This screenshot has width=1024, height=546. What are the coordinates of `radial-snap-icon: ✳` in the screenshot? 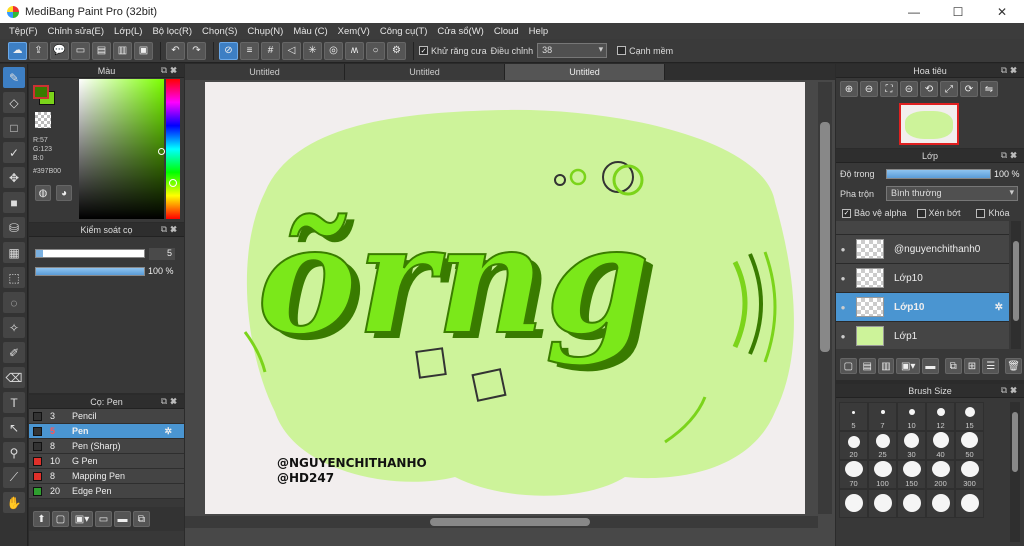 It's located at (312, 50).